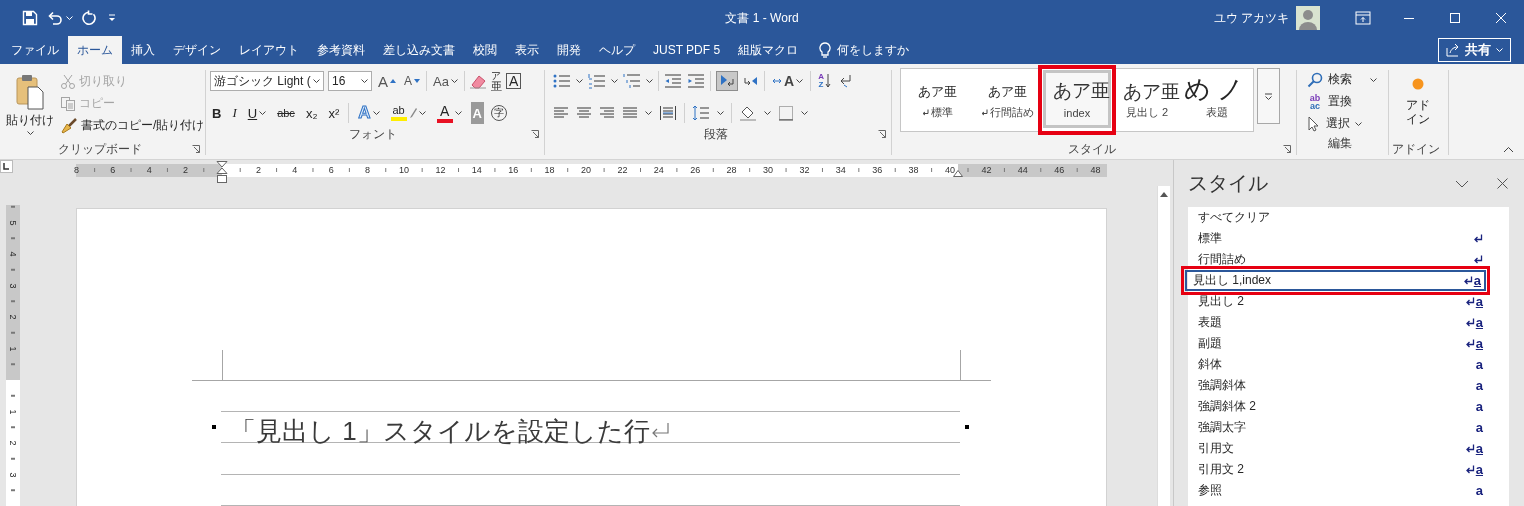 This screenshot has width=1524, height=506. What do you see at coordinates (513, 81) in the screenshot?
I see `character-border-button: A` at bounding box center [513, 81].